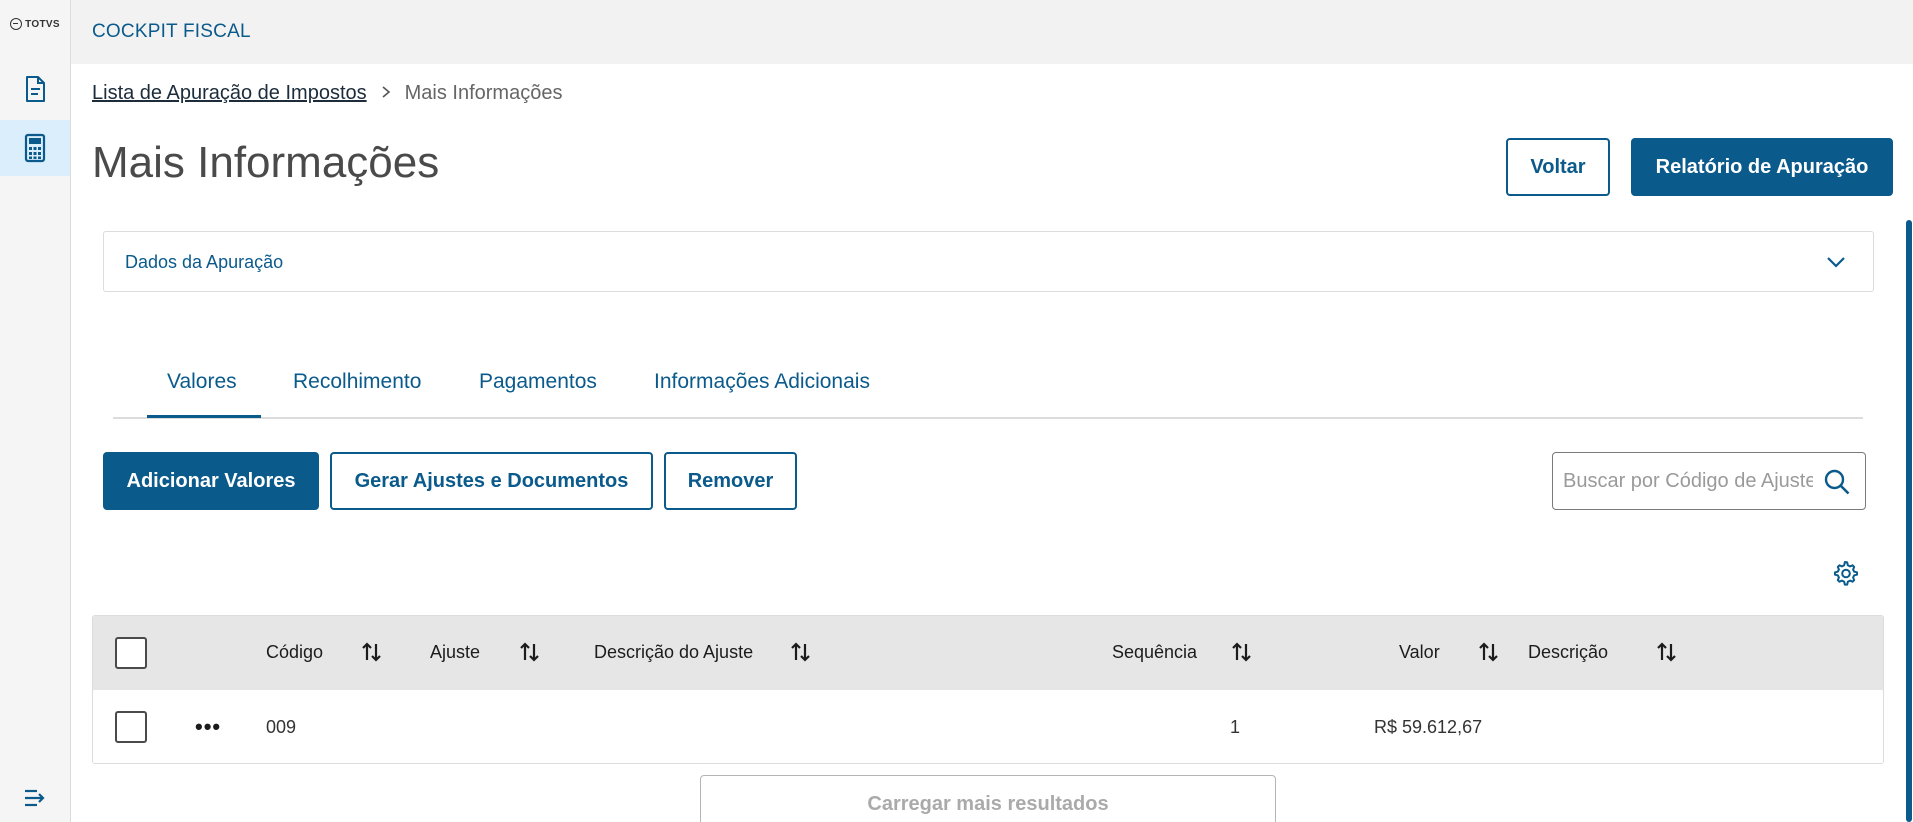  What do you see at coordinates (538, 382) in the screenshot?
I see `tab-pagamentos: Pagamentos` at bounding box center [538, 382].